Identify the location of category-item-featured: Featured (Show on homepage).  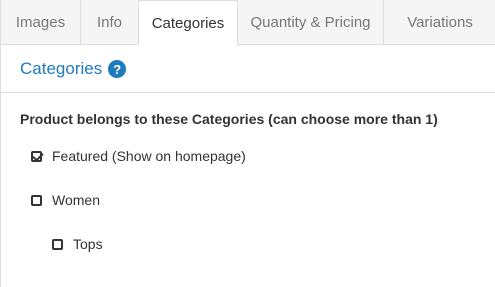
(138, 156).